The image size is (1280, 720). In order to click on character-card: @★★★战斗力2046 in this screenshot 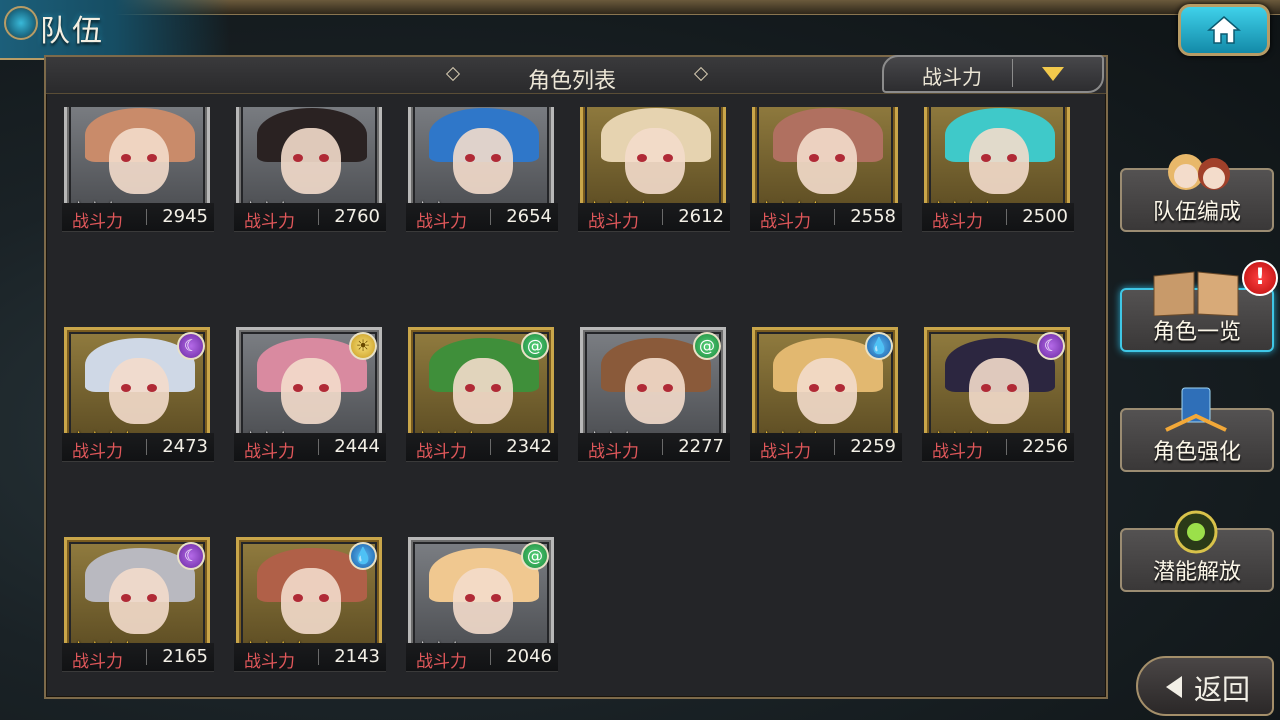, I will do `click(482, 612)`.